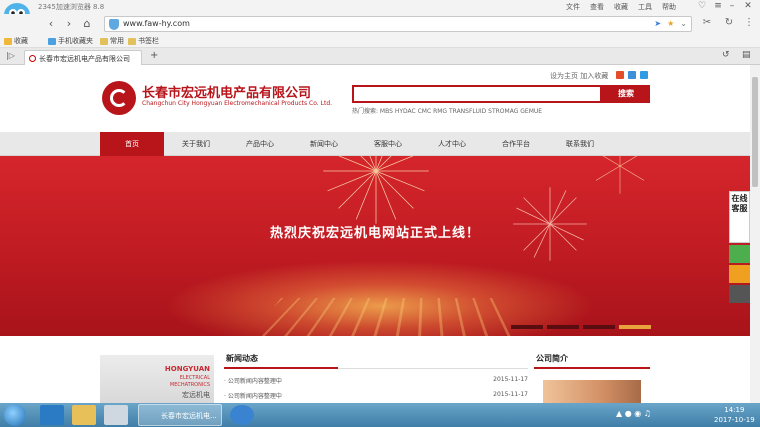  I want to click on navigation-bar: ‹ › ⌂ www.faw-hy.com ➤ ★ ⌄ ✂ ↻ ⋮, so click(380, 24).